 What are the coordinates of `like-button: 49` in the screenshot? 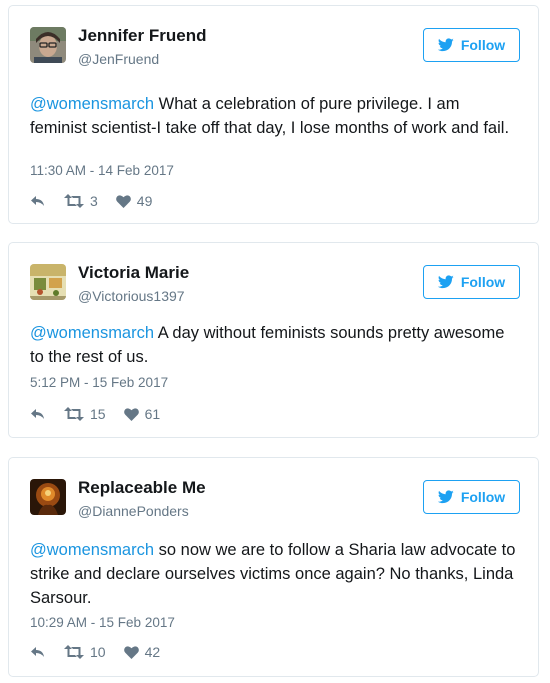 It's located at (134, 201).